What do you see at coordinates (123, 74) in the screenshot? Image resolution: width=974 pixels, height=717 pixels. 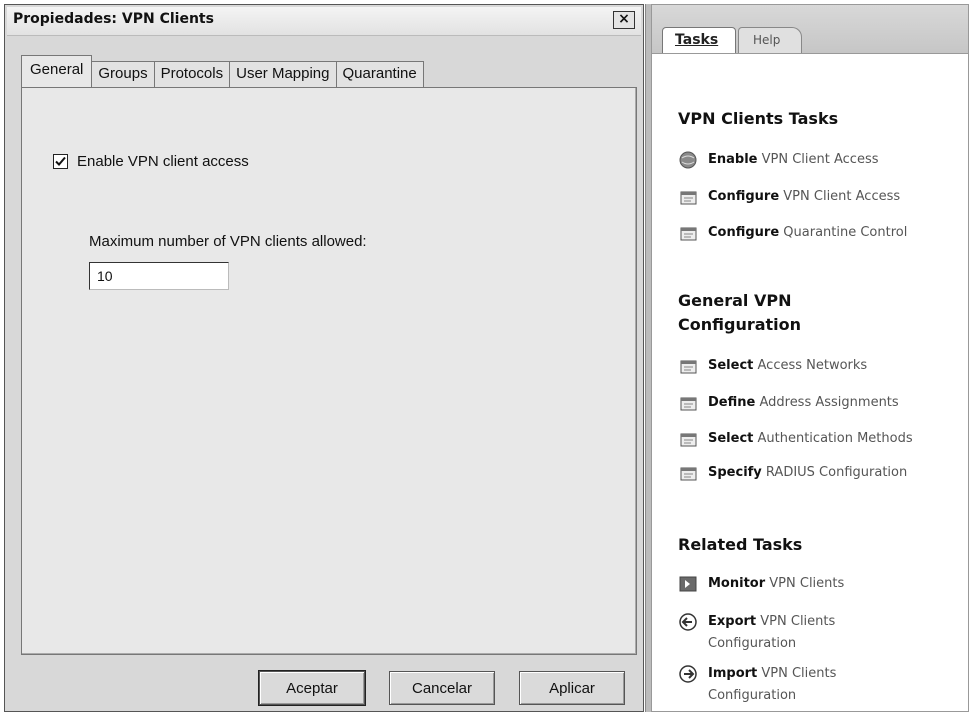 I see `tab-groups: Groups` at bounding box center [123, 74].